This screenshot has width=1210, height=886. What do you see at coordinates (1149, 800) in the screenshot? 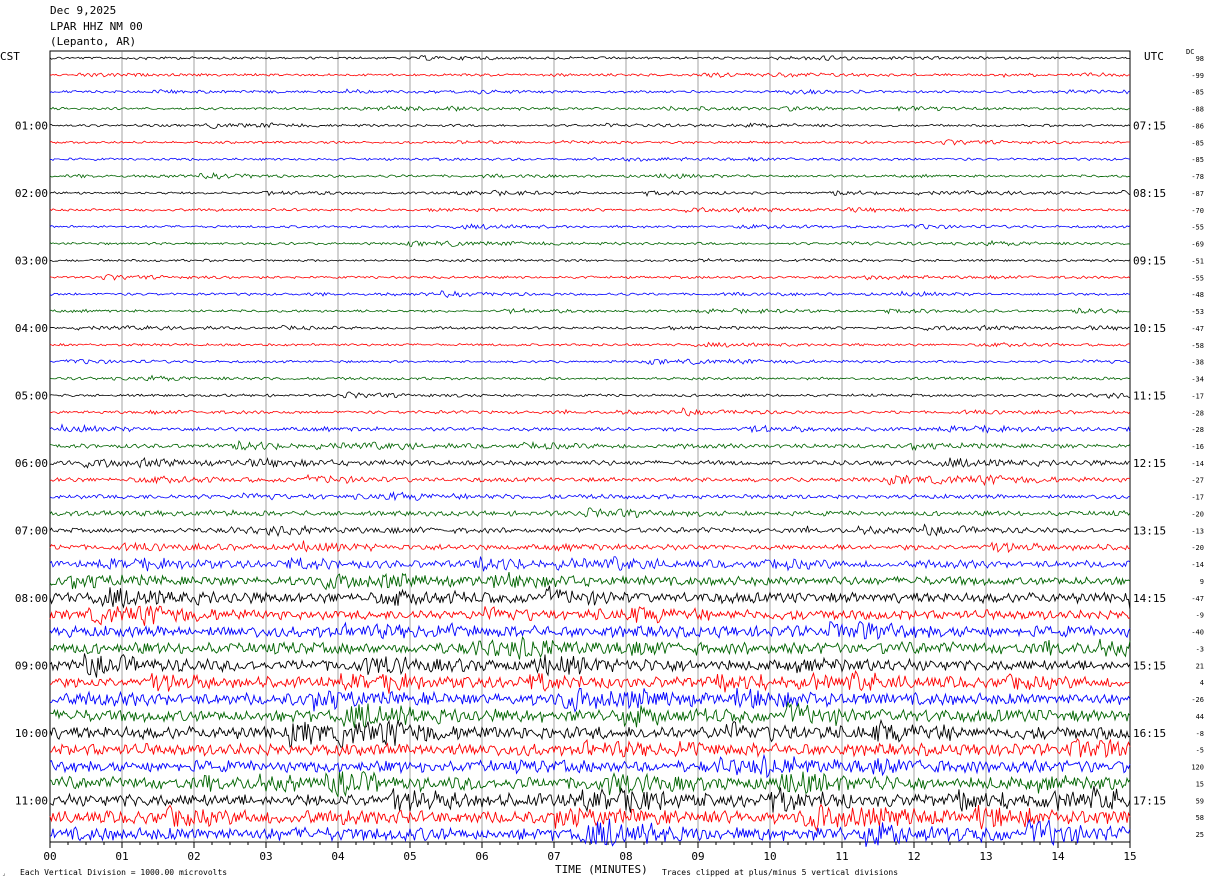
I see `right-hour-label: 17:15` at bounding box center [1149, 800].